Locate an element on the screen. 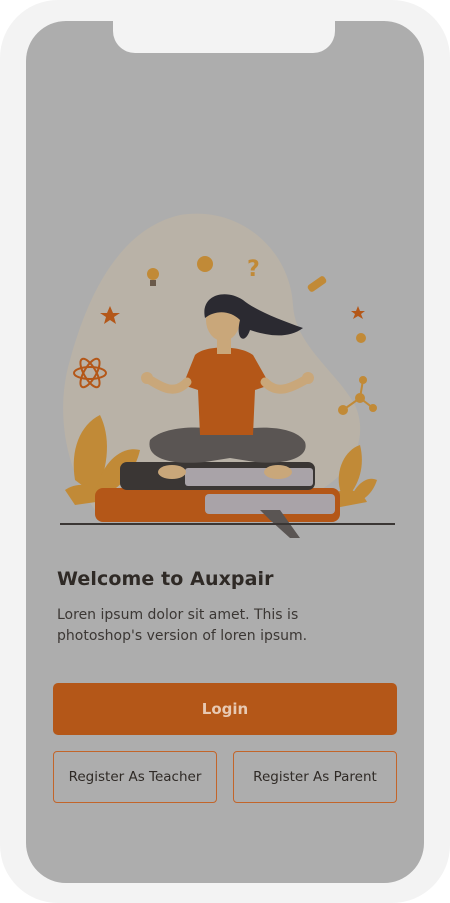  sun-icon is located at coordinates (361, 338).